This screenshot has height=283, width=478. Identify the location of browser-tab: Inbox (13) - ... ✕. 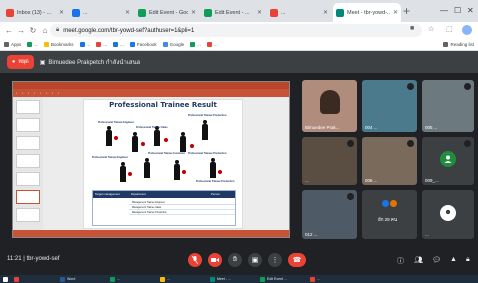
(35, 12).